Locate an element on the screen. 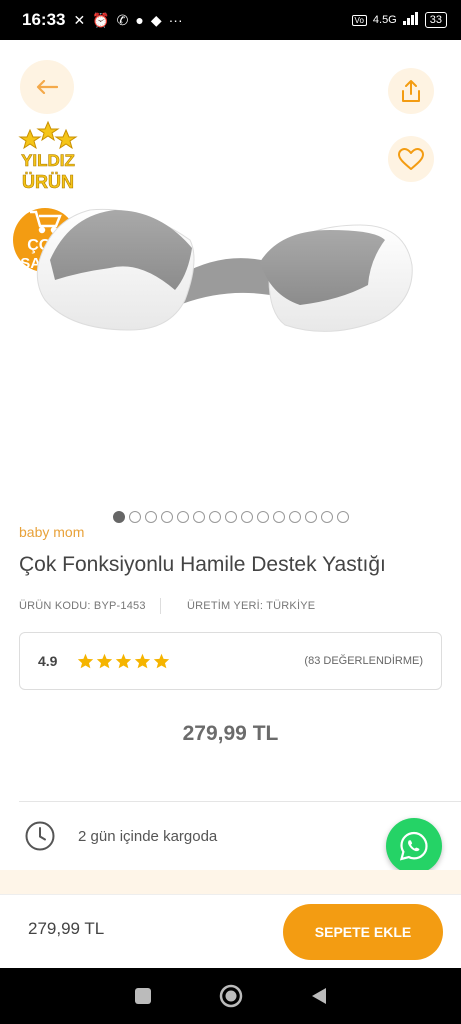 The height and width of the screenshot is (1024, 461). volte-icon: Vo is located at coordinates (359, 20).